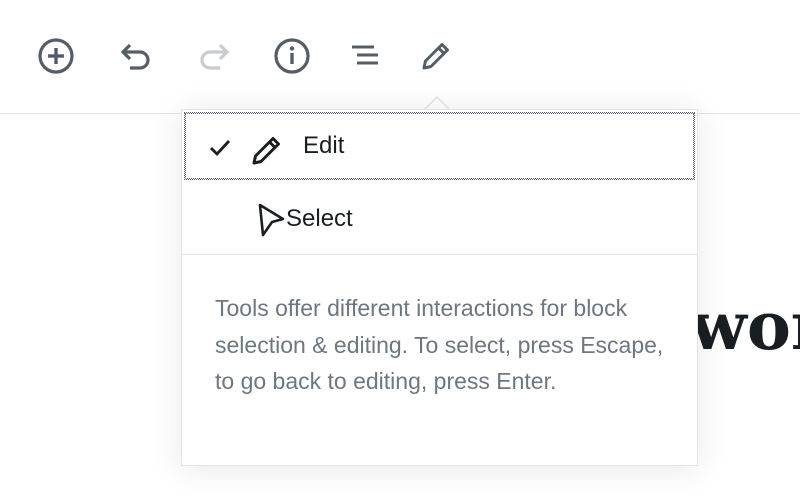 This screenshot has width=800, height=496. I want to click on tools-menu-item-label: Select, so click(319, 218).